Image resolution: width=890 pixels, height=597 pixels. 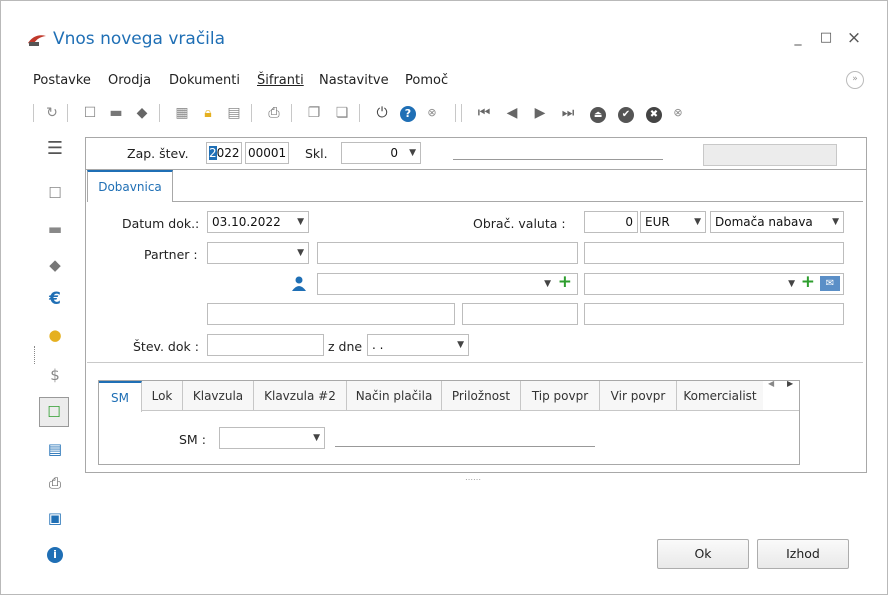 What do you see at coordinates (598, 113) in the screenshot?
I see `eject-icon: ⏏` at bounding box center [598, 113].